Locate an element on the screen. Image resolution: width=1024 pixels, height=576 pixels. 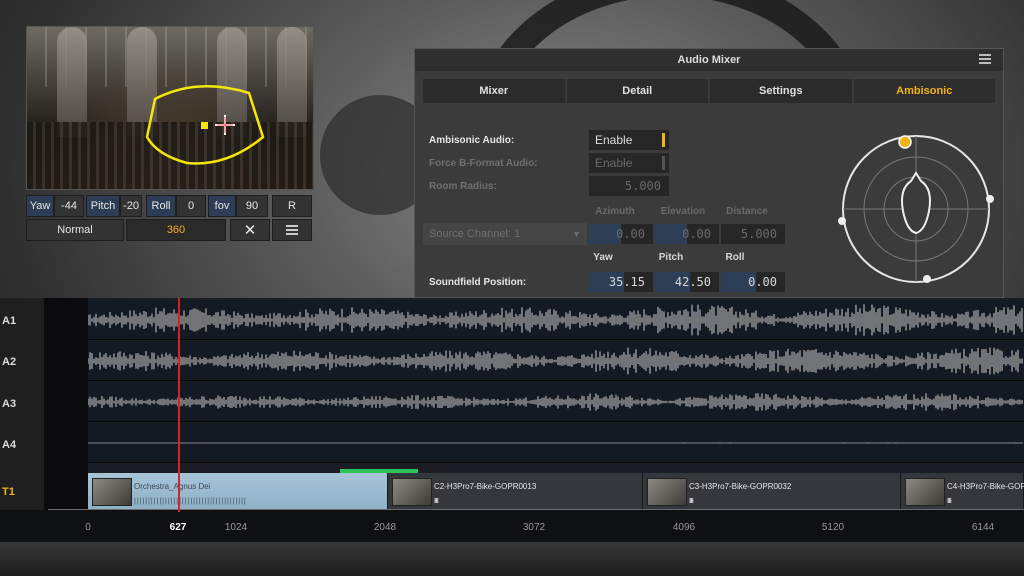
ruler-tick: 1024 is located at coordinates (236, 527).